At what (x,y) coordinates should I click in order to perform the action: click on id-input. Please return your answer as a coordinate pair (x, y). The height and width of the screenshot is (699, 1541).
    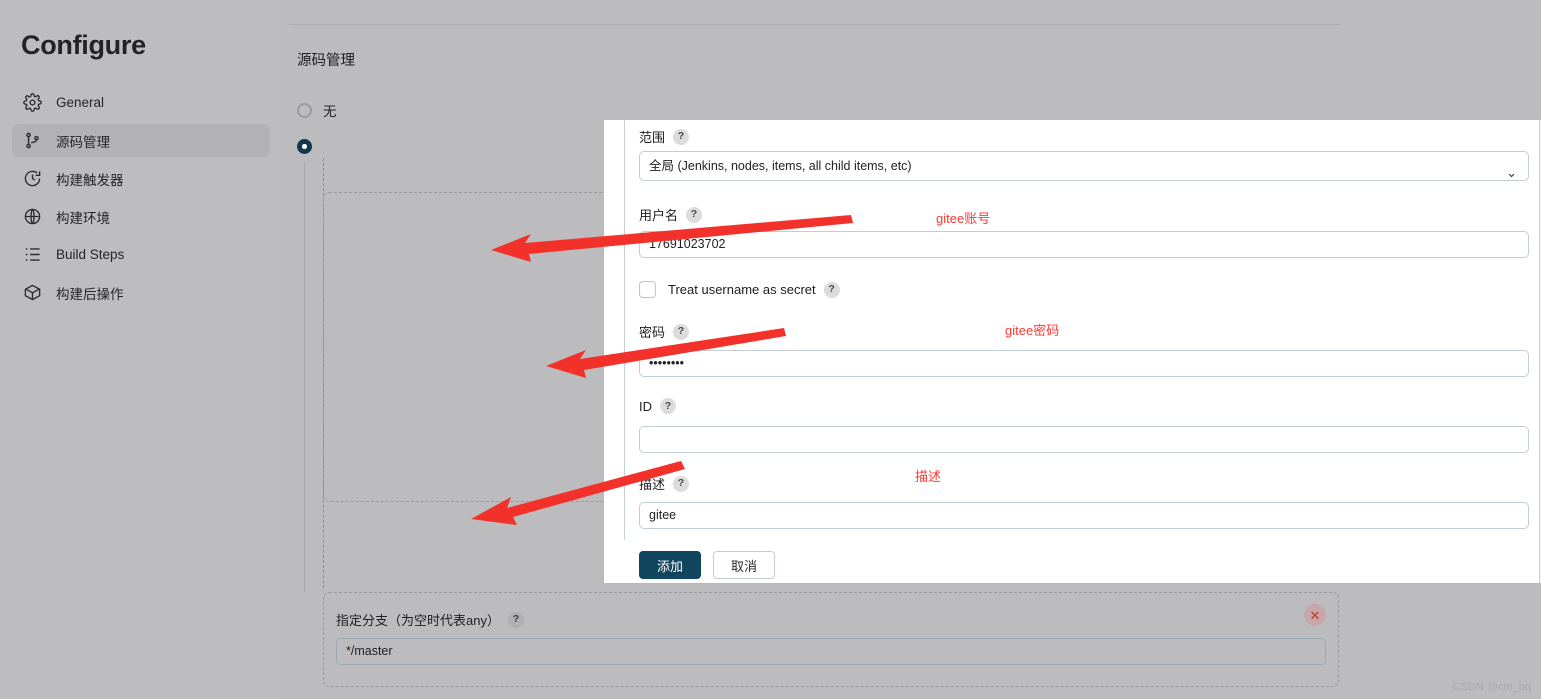
    Looking at the image, I should click on (1084, 439).